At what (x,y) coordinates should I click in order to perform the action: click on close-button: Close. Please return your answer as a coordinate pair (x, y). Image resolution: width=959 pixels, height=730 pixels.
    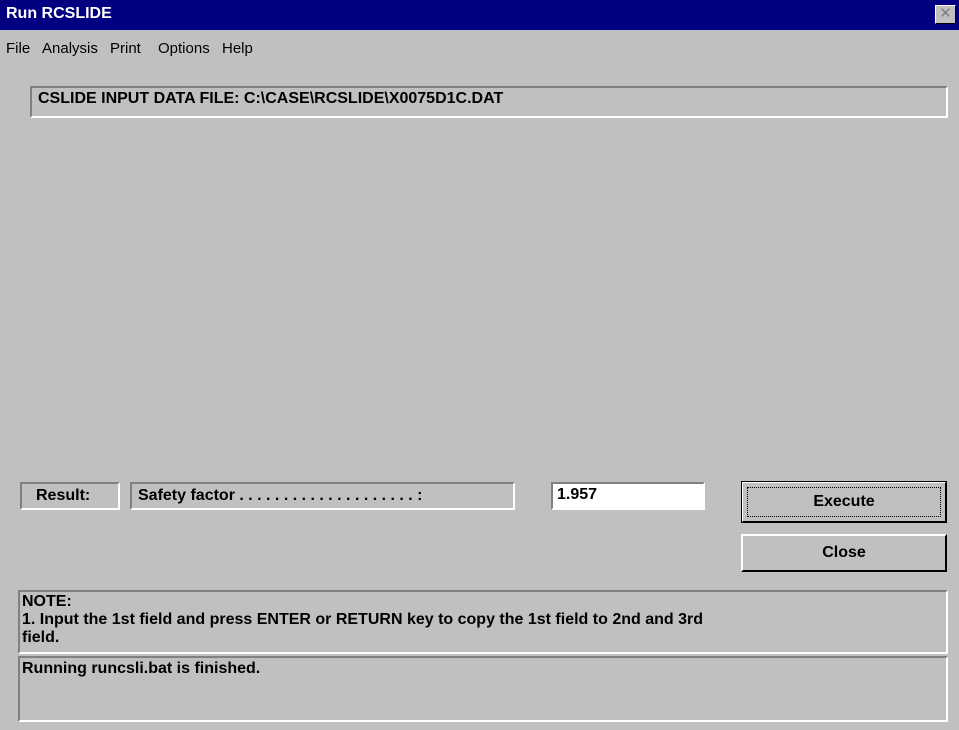
    Looking at the image, I should click on (844, 553).